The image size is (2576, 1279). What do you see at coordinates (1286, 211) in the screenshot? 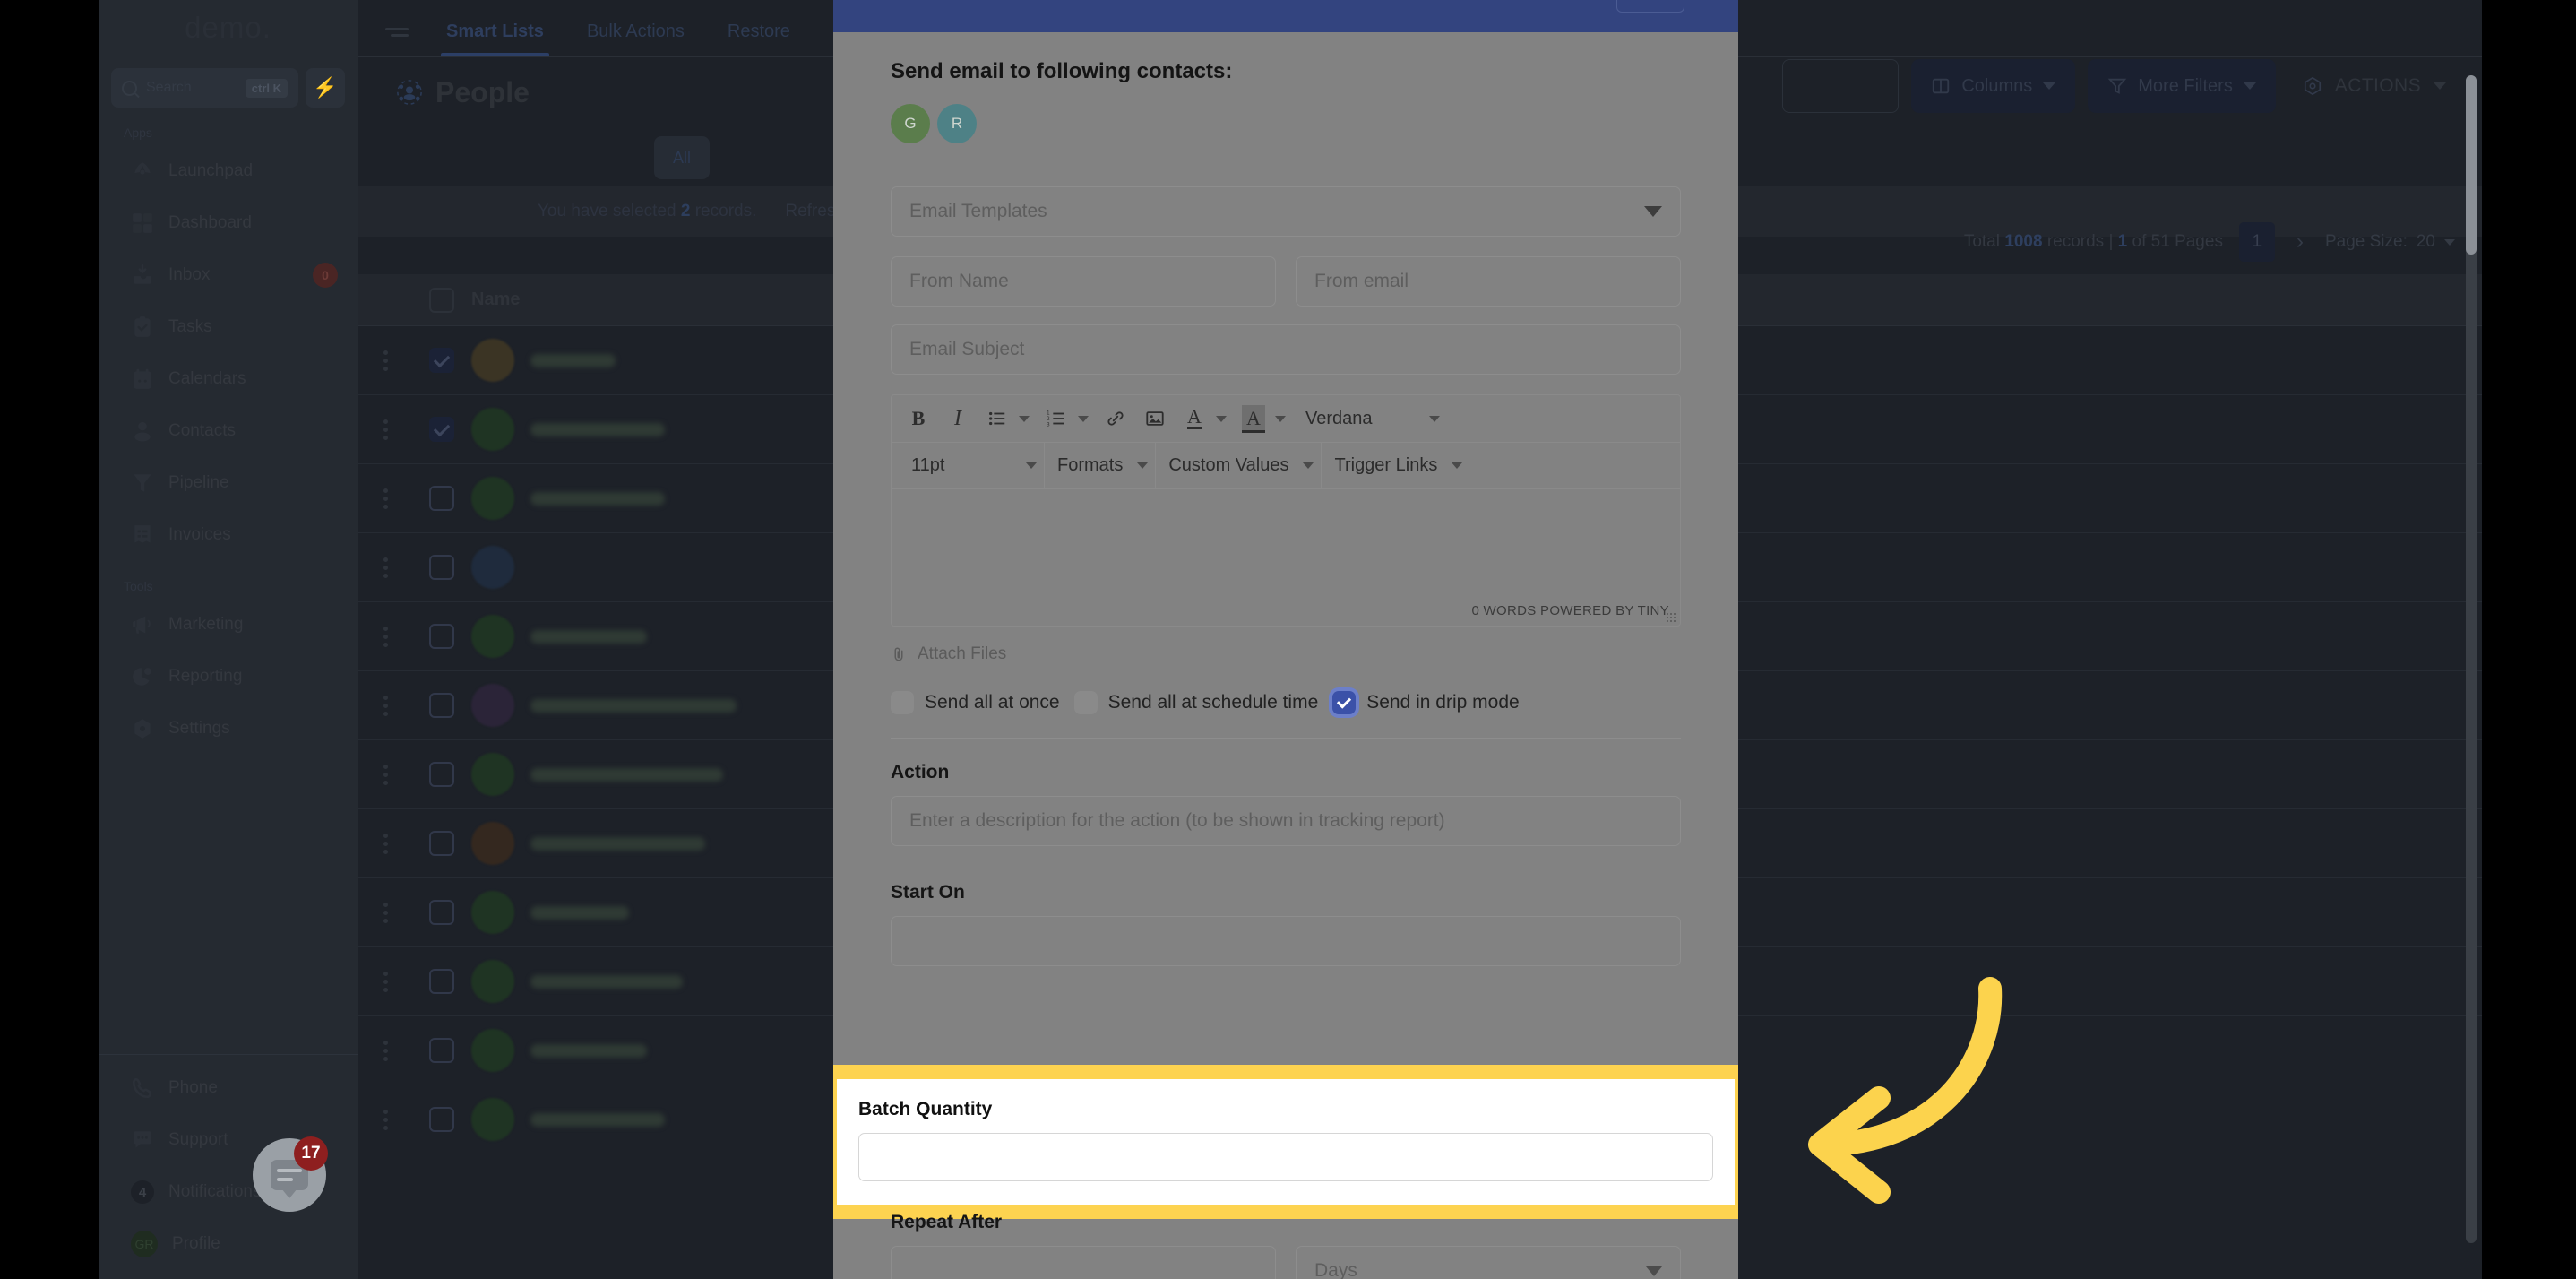
I see `email-template-select: Email Templates` at bounding box center [1286, 211].